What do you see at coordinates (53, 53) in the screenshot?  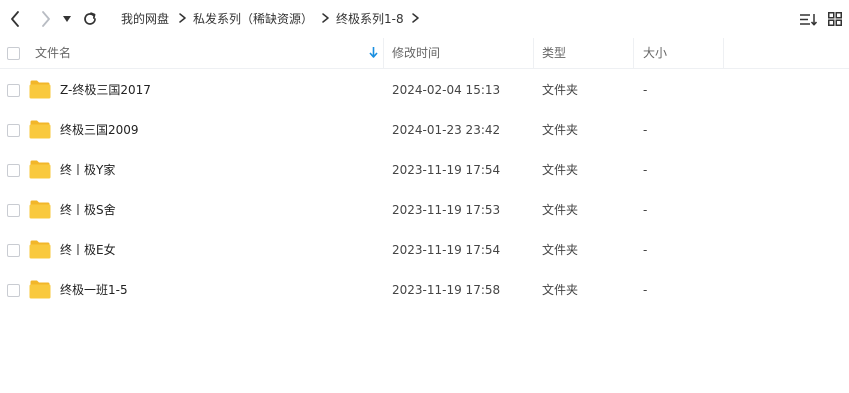 I see `column-header-name: 文件名` at bounding box center [53, 53].